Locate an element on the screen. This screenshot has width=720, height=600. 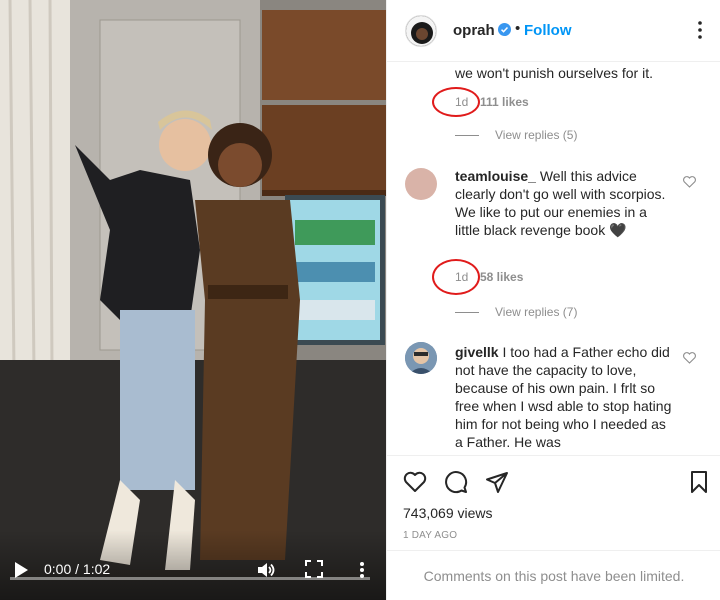
view-replies-button: View replies (7) is located at coordinates (536, 312).